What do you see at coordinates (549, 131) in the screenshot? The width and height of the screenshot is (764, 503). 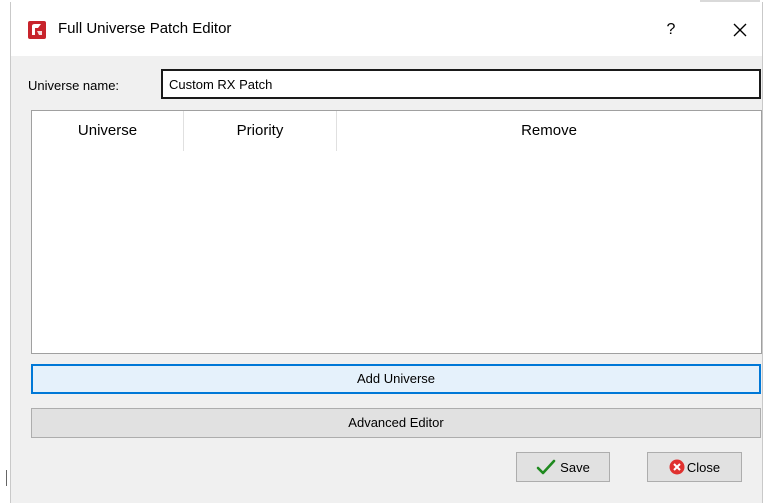 I see `column-header-remove: Remove` at bounding box center [549, 131].